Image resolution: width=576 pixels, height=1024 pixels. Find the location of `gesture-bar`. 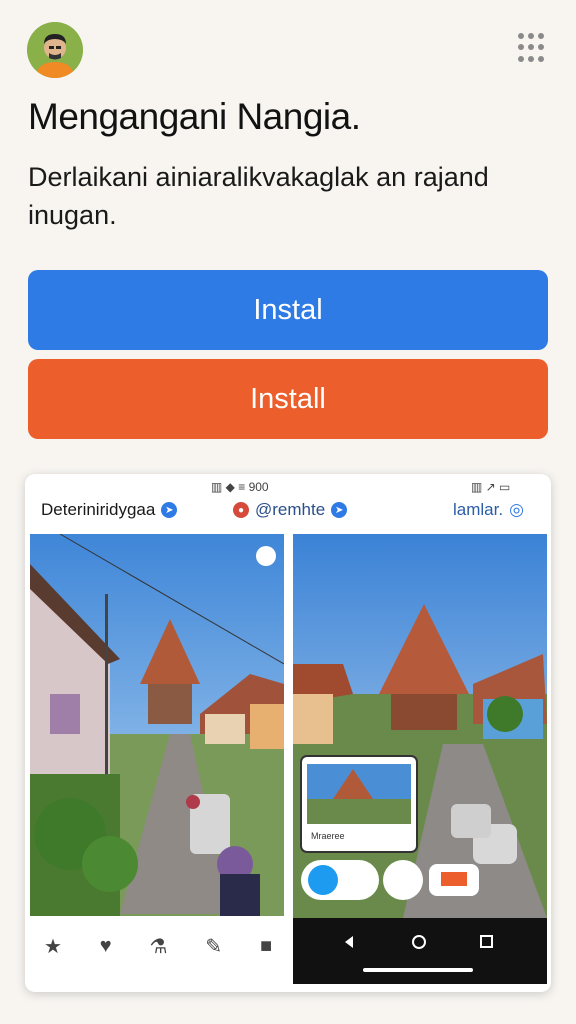

gesture-bar is located at coordinates (418, 970).